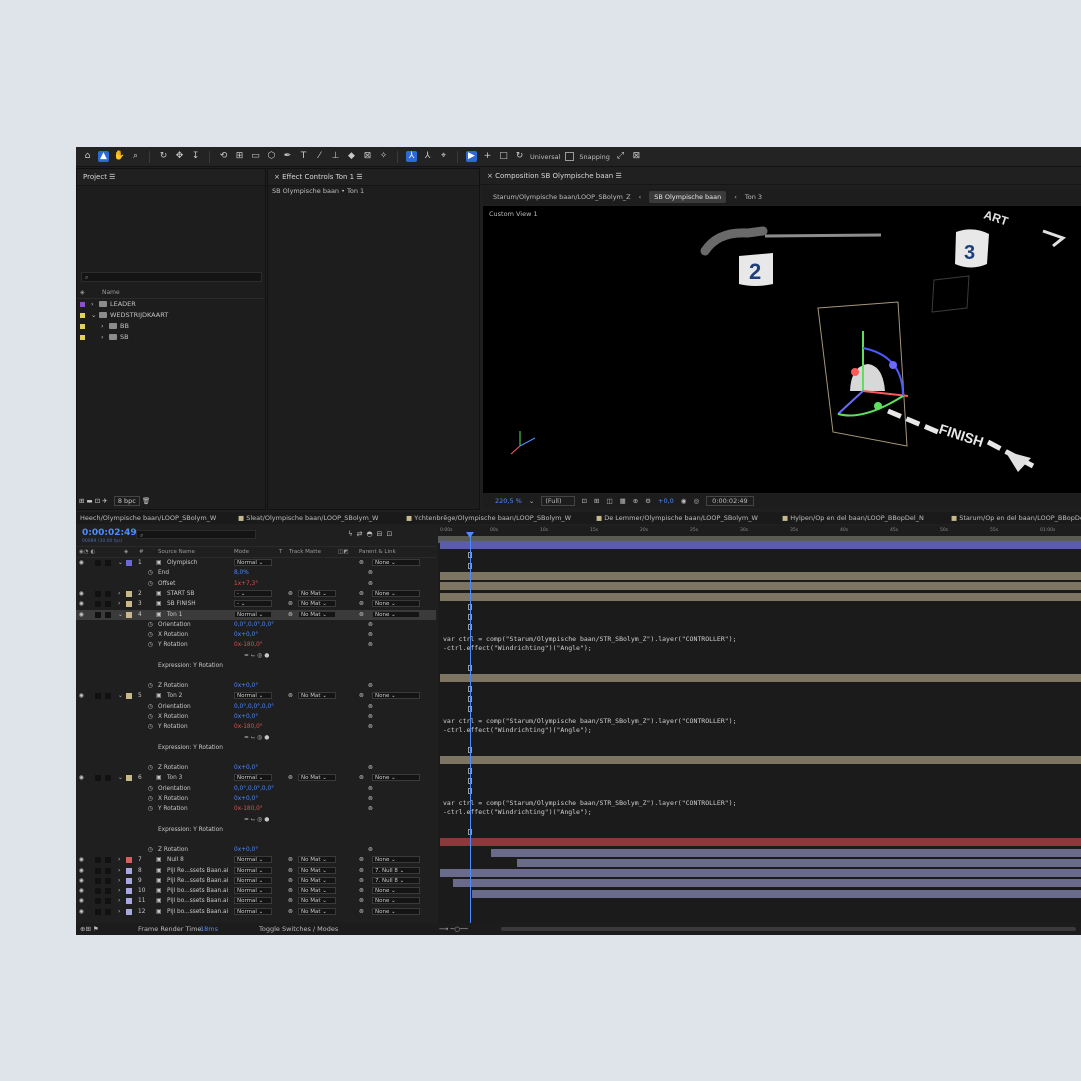 The width and height of the screenshot is (1081, 1081). I want to click on gizmo-rotate-icon: ↻, so click(519, 156).